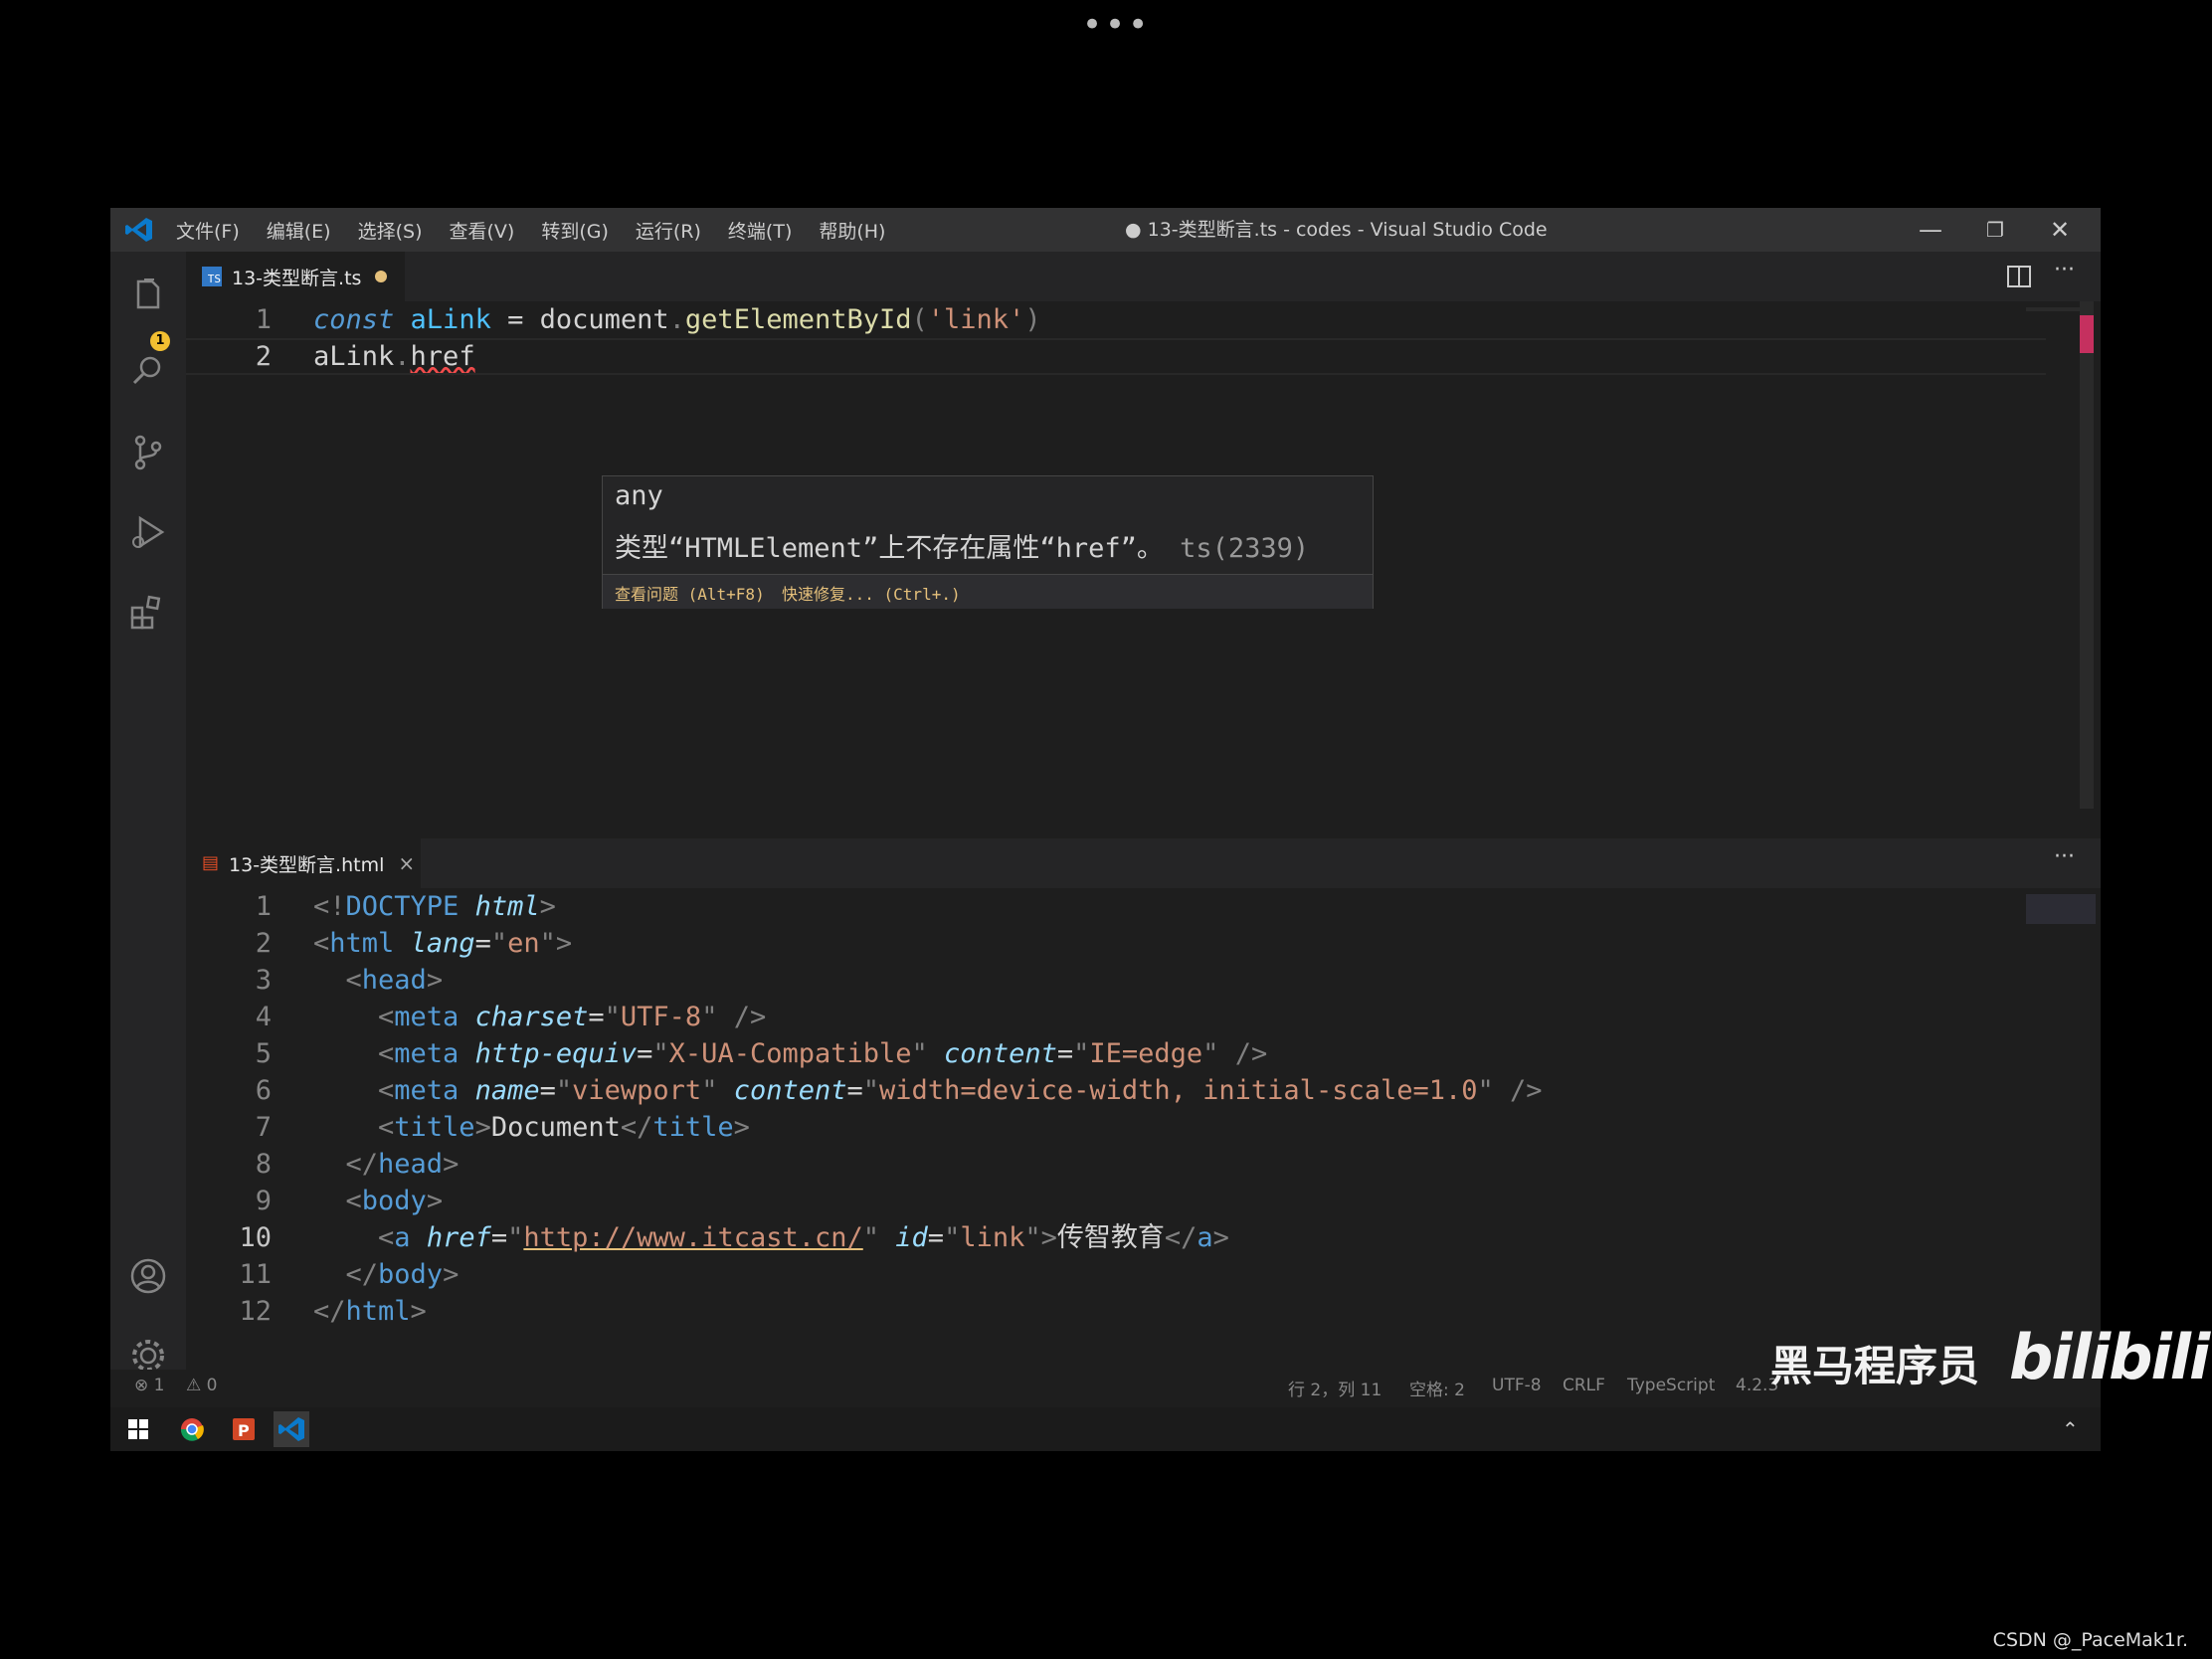 The height and width of the screenshot is (1659, 2212). Describe the element at coordinates (299, 230) in the screenshot. I see `menu-item: 编辑(E)` at that location.